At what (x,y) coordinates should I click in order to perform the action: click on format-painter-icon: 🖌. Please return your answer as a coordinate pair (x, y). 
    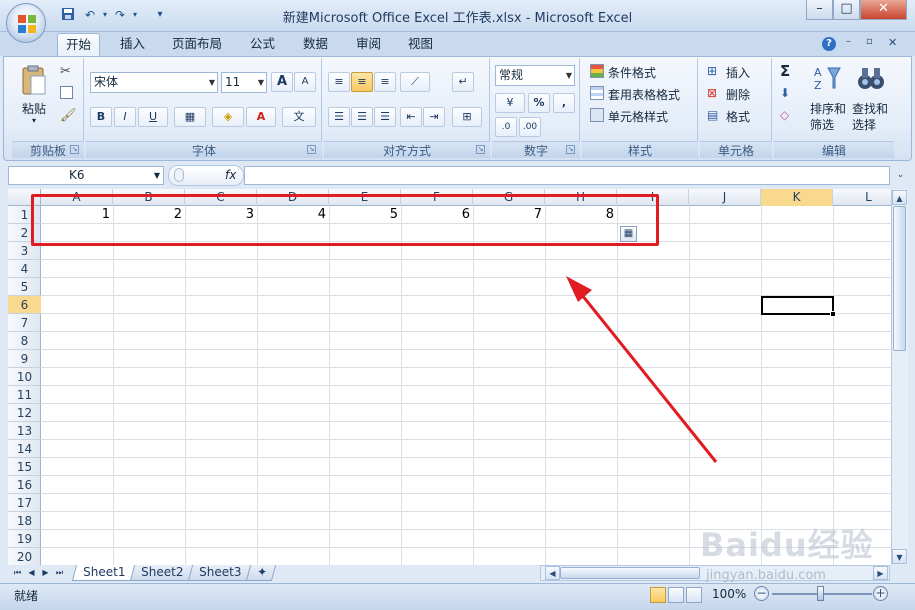
    Looking at the image, I should click on (68, 115).